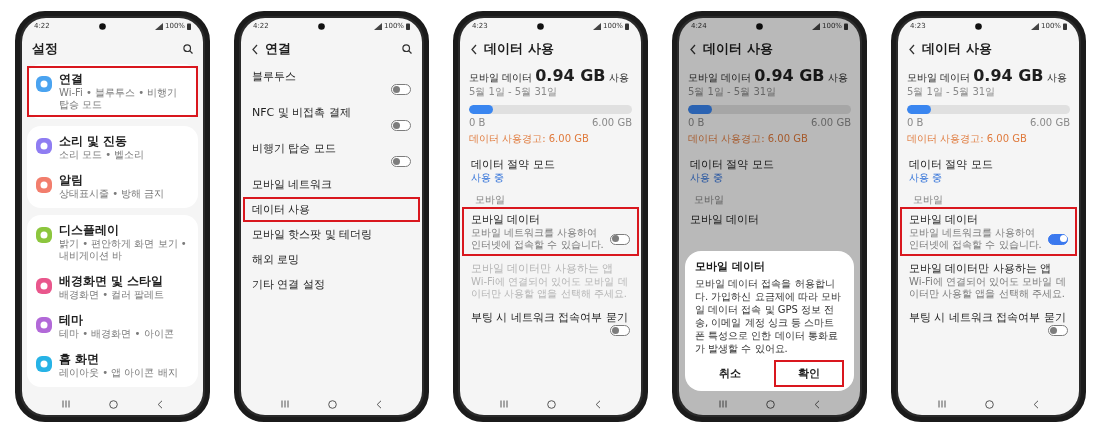 This screenshot has height=432, width=1105. I want to click on settings-row: 모바일 데이터만 사용하는 앱 Wi-Fi에 연결되어 있어도 모바일 데이터만 사용할 앱을 선택해 주세요., so click(988, 280).